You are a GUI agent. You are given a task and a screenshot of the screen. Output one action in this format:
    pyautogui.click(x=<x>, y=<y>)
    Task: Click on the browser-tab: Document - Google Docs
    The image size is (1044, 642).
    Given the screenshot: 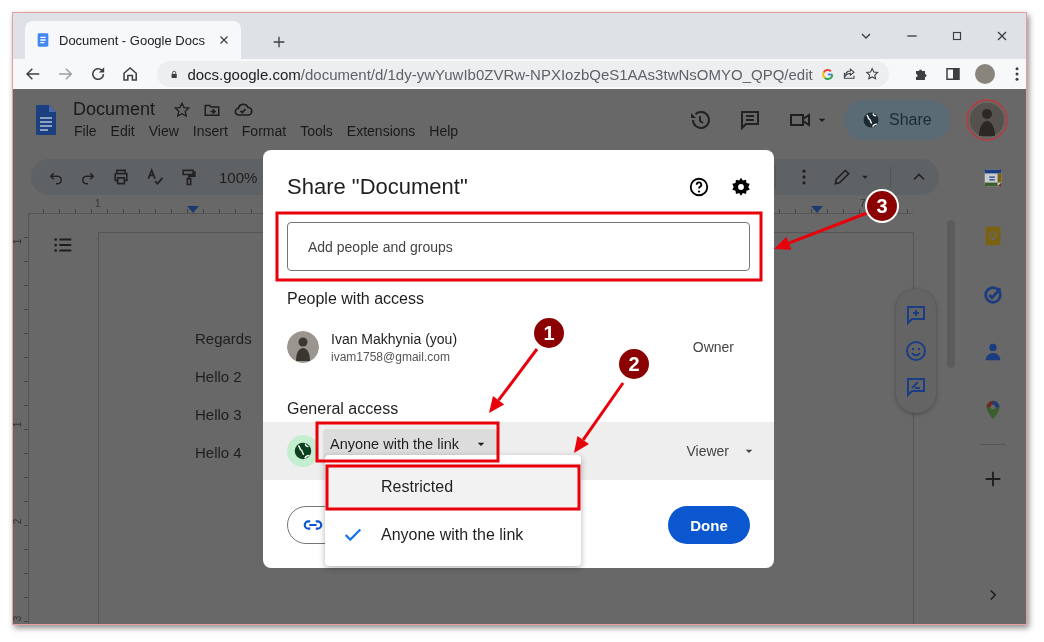 What is the action you would take?
    pyautogui.click(x=133, y=40)
    